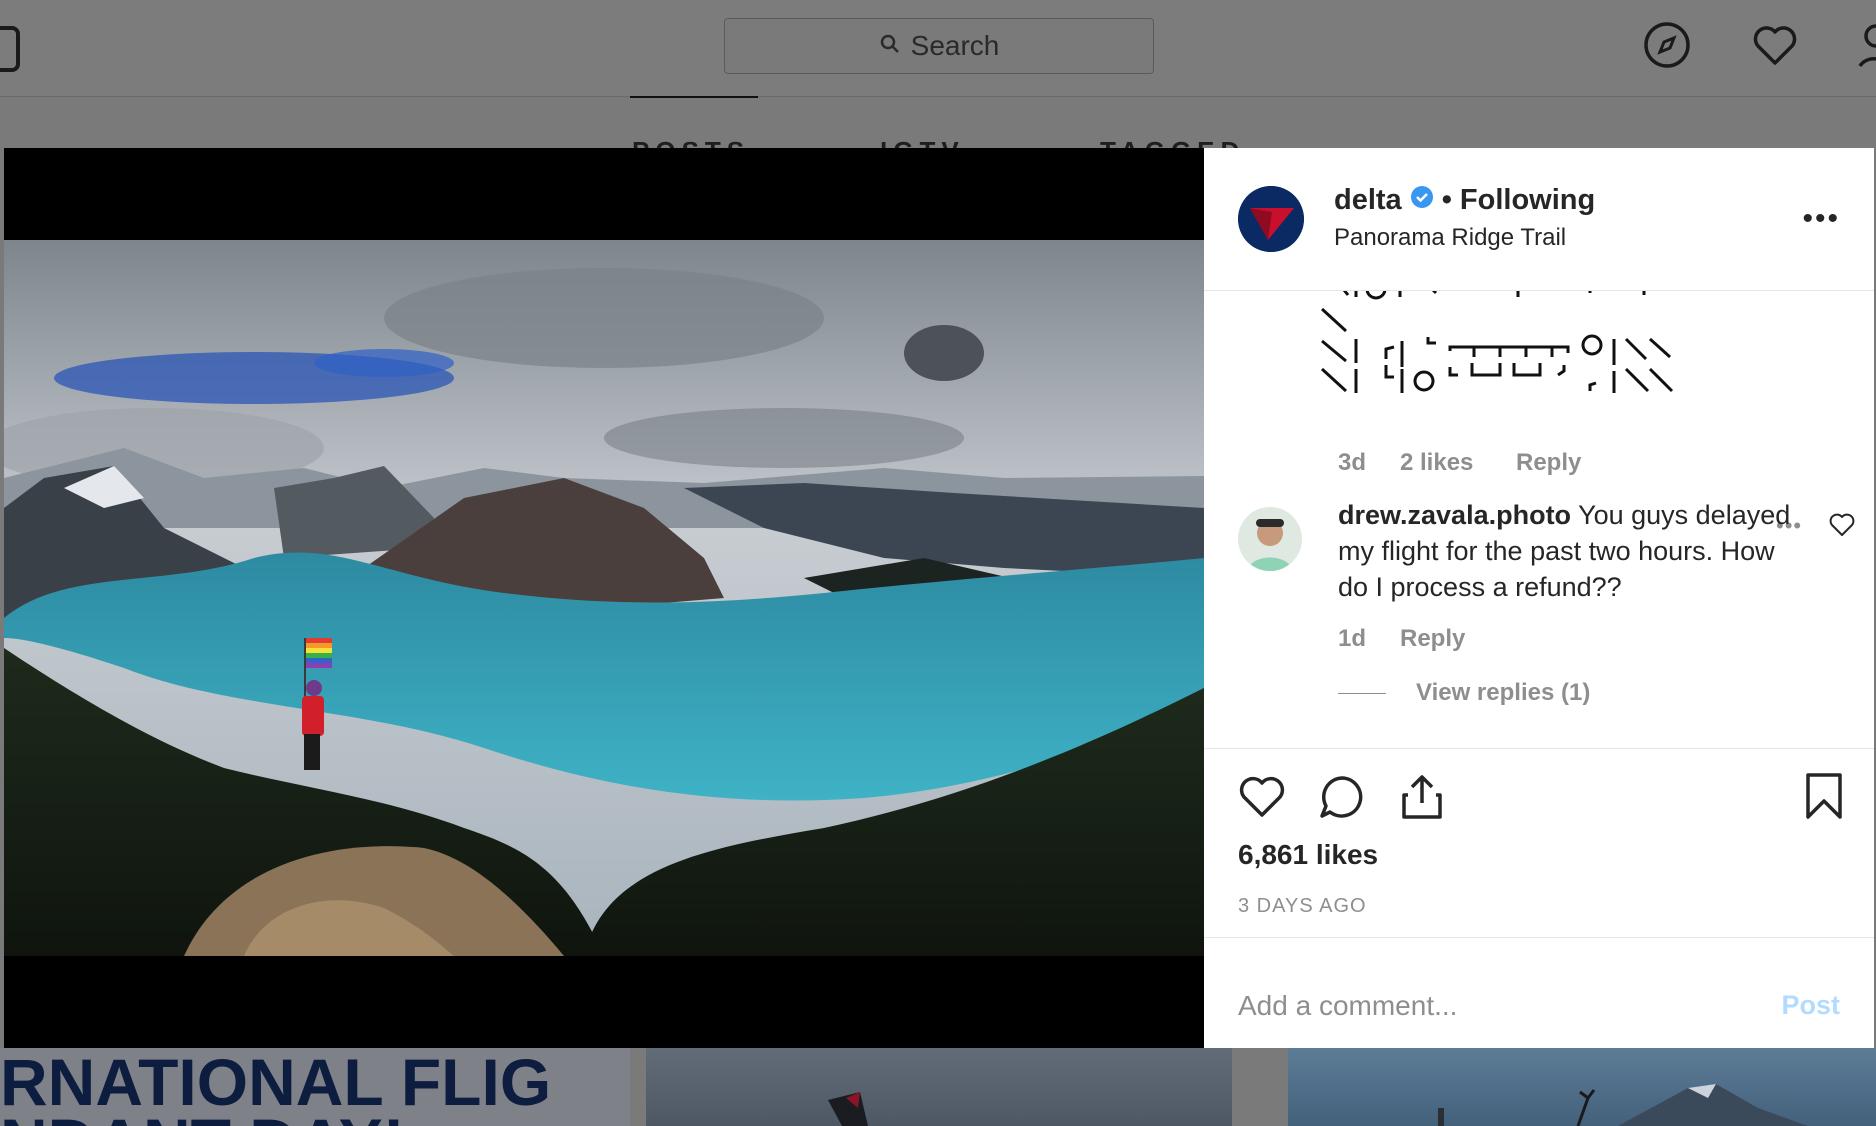 Image resolution: width=1876 pixels, height=1126 pixels. Describe the element at coordinates (1368, 200) in the screenshot. I see `username-link: delta` at that location.